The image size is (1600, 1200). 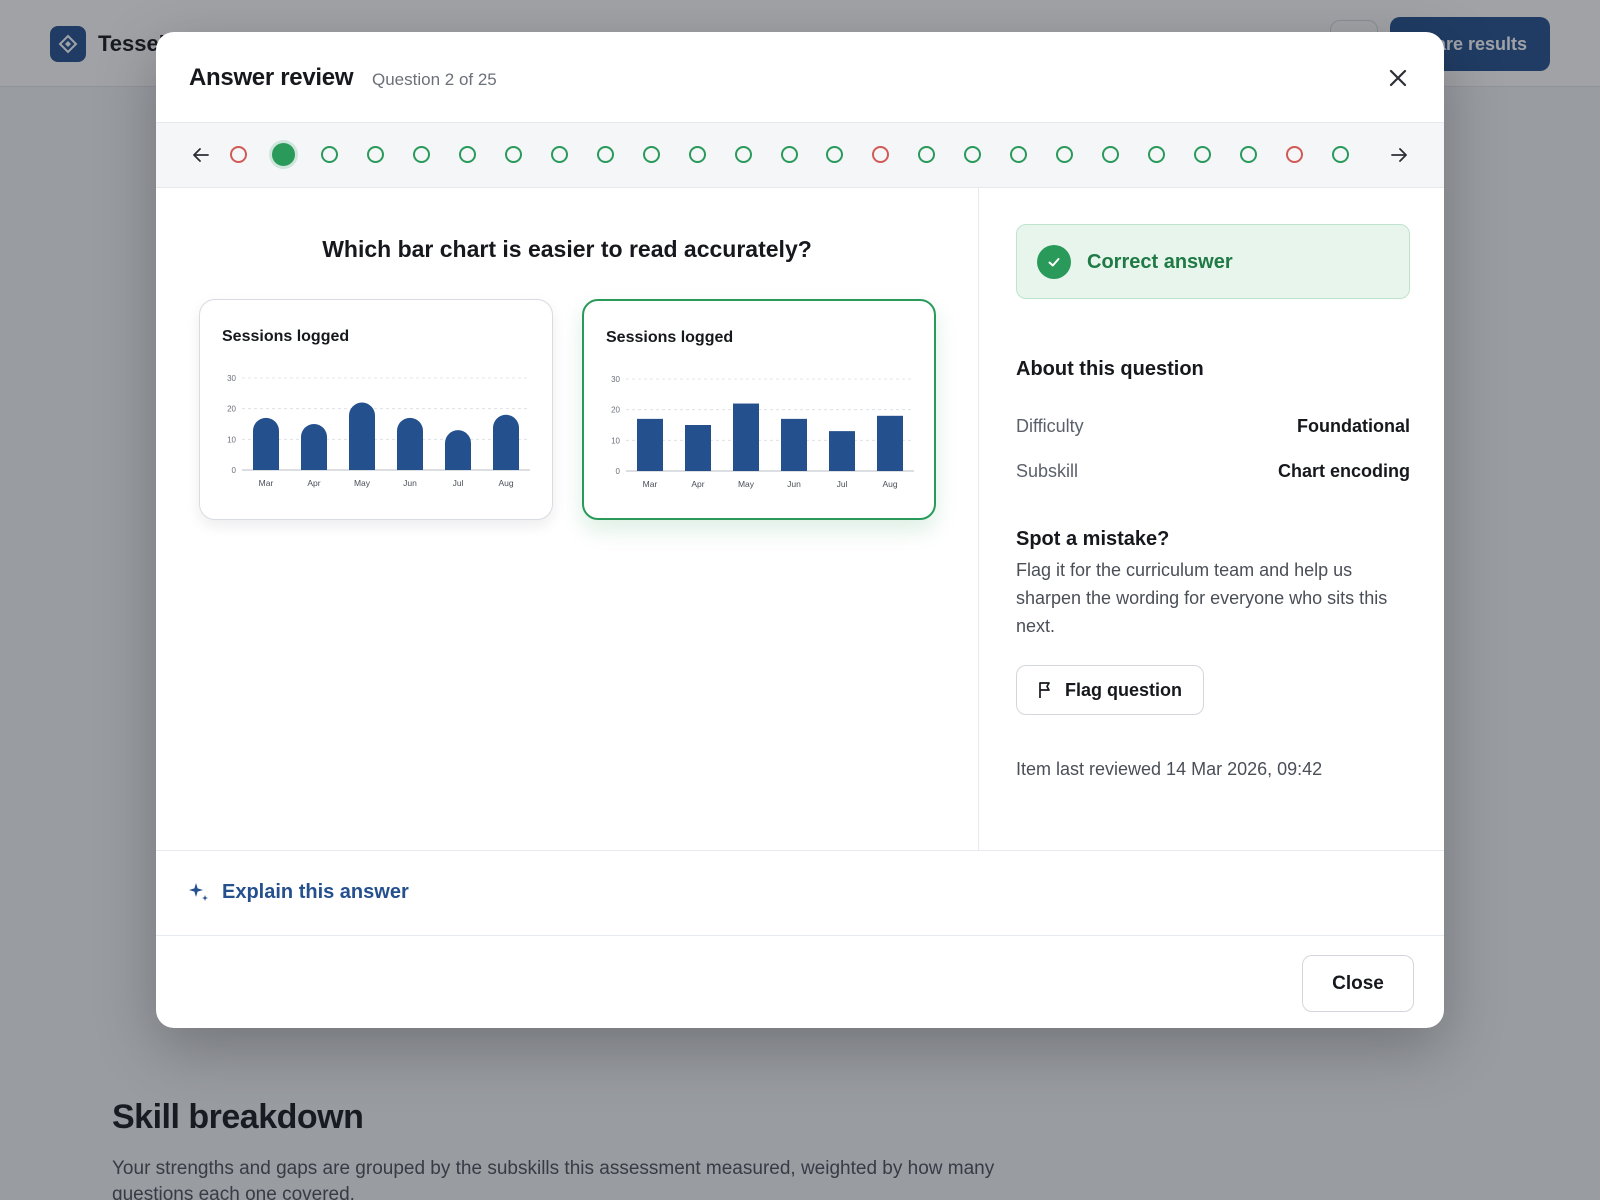 I want to click on flag-icon, so click(x=1044, y=690).